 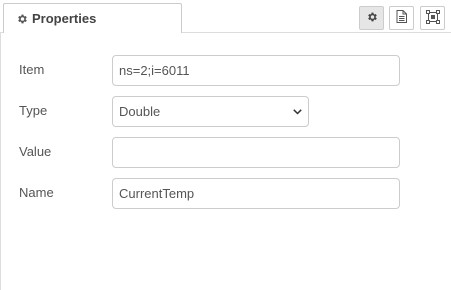 I want to click on tab-properties: Properties, so click(x=92, y=18).